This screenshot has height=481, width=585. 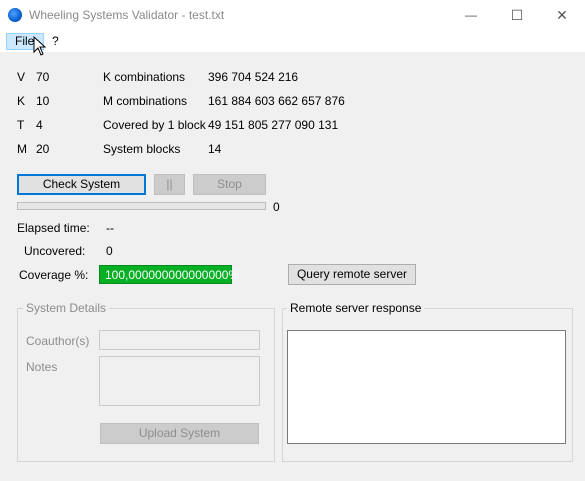 I want to click on maximize-icon: ☐, so click(x=517, y=14).